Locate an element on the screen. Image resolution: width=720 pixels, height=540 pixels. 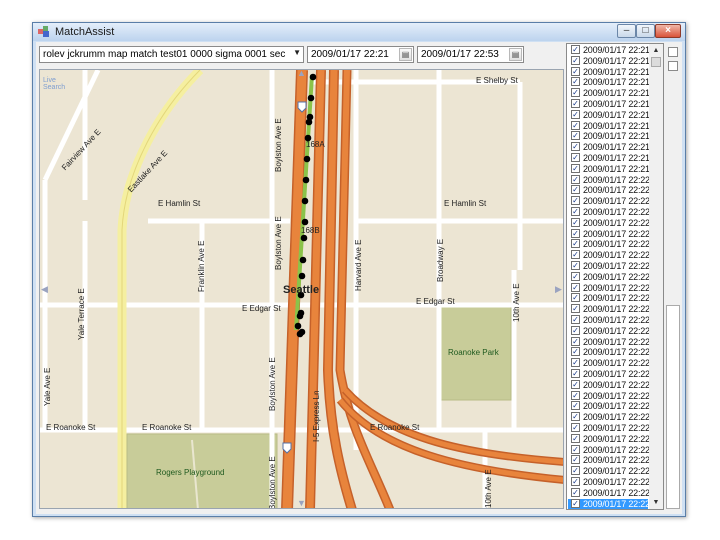
scroll-down-icon: ▼ is located at coordinates (656, 502).